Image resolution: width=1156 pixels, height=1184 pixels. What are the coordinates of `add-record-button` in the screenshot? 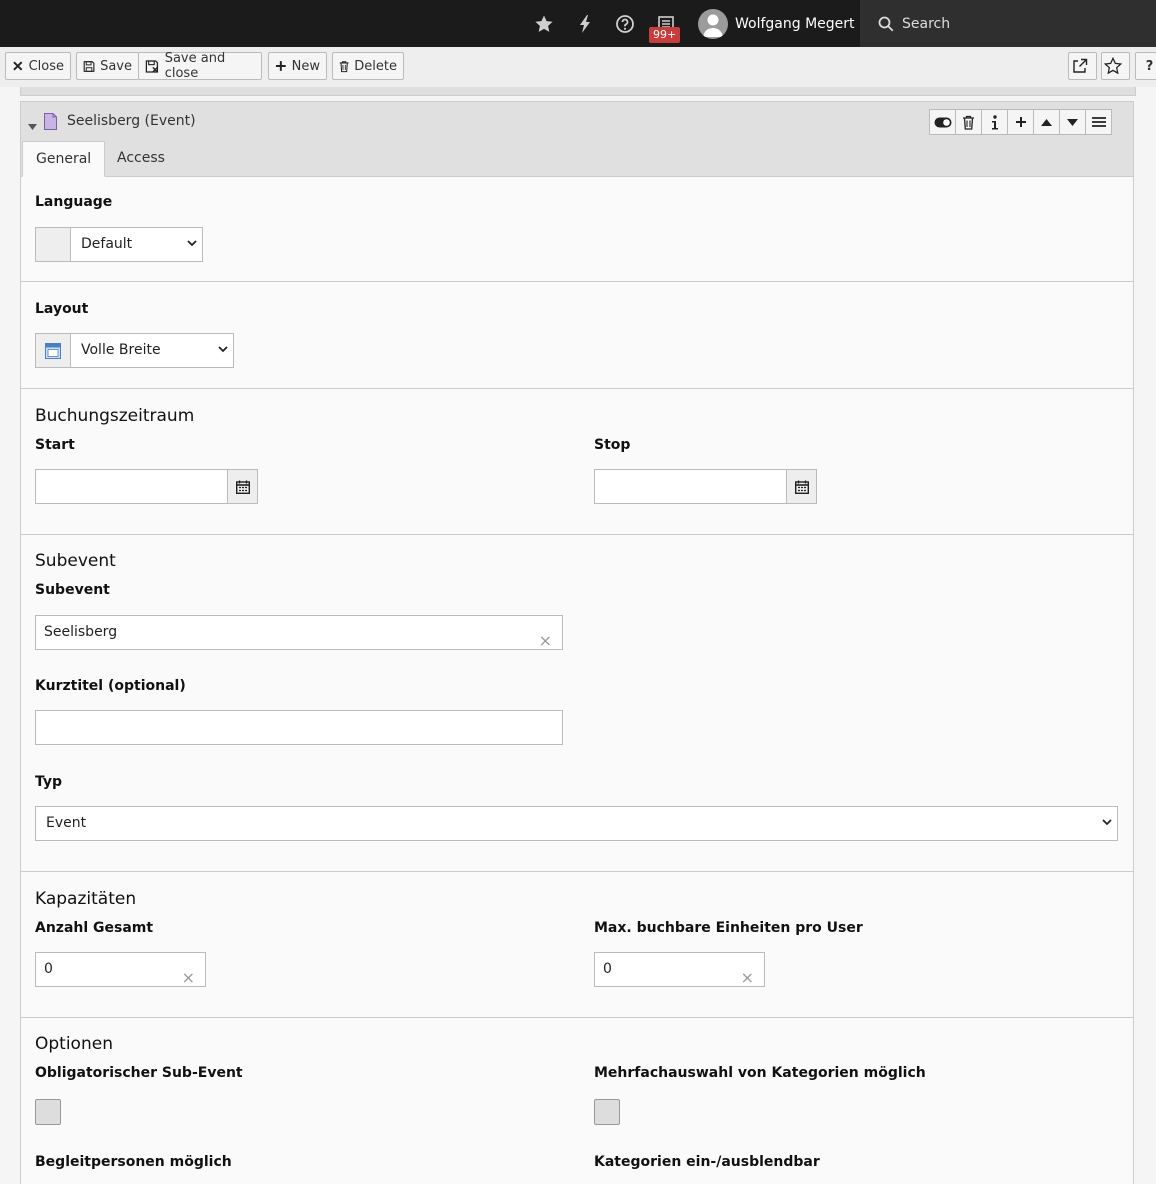 It's located at (1020, 122).